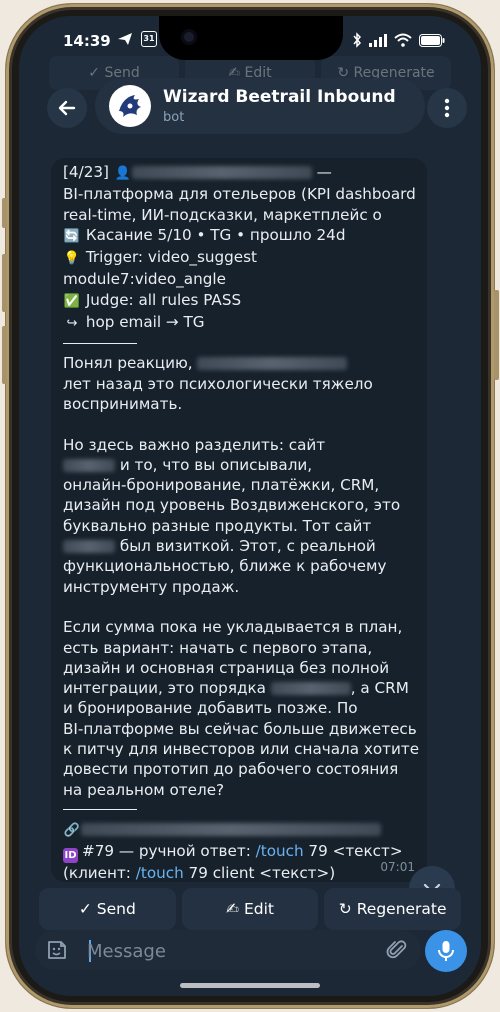  I want to click on message-text-span: 79 <текст>, so click(353, 851).